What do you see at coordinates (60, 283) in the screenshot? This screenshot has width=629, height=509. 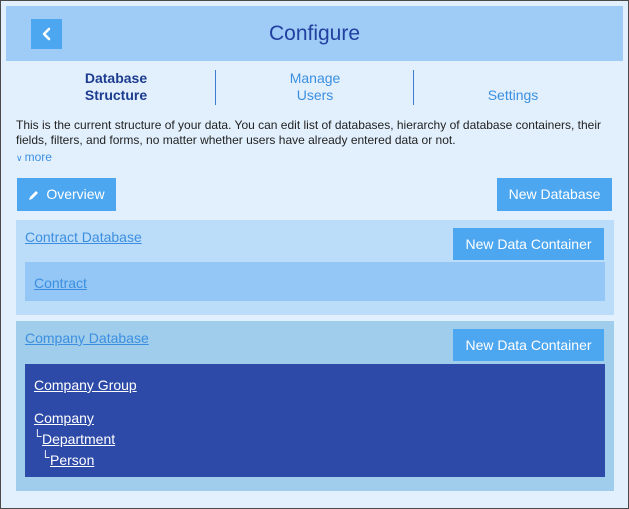 I see `container-link-contract: Contract` at bounding box center [60, 283].